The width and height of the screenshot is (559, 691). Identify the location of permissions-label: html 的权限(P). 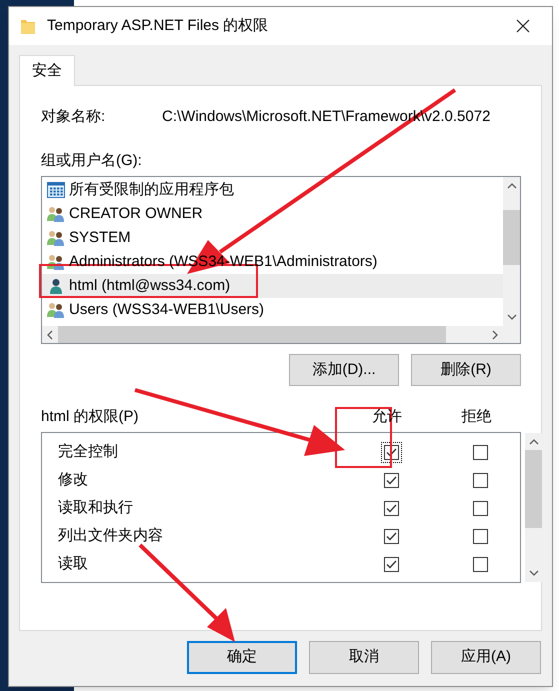
(90, 416).